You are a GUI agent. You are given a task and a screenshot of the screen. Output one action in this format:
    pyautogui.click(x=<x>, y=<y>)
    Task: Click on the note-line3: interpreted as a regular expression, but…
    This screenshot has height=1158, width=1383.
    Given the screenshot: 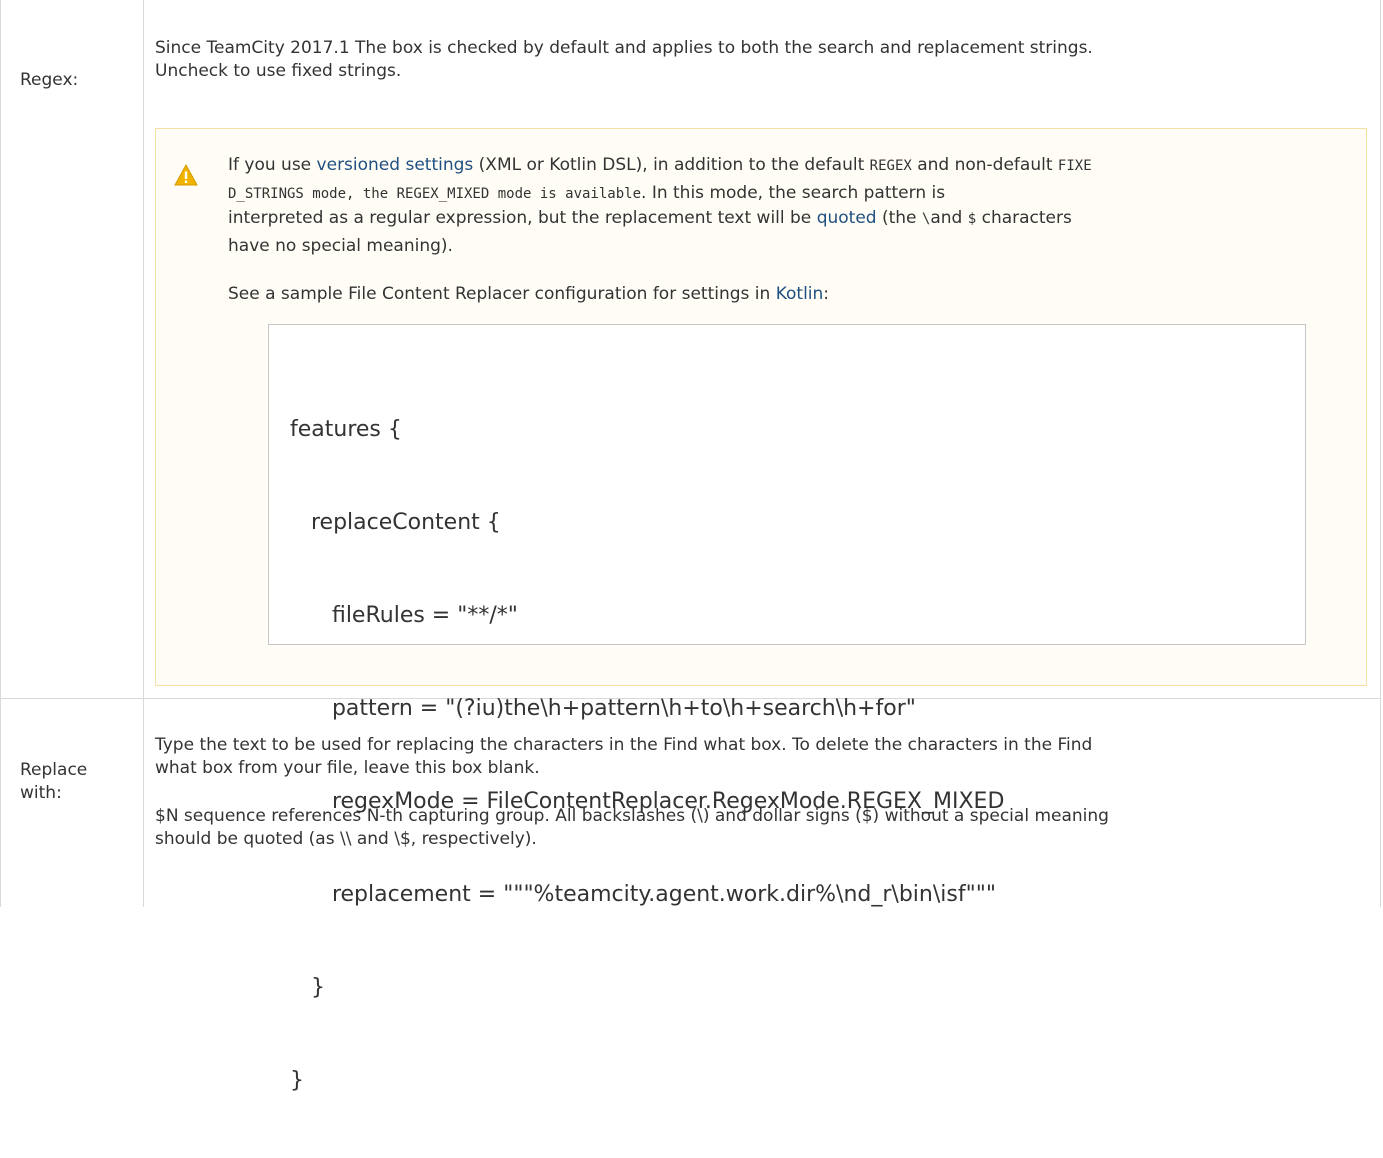 What is the action you would take?
    pyautogui.click(x=650, y=219)
    